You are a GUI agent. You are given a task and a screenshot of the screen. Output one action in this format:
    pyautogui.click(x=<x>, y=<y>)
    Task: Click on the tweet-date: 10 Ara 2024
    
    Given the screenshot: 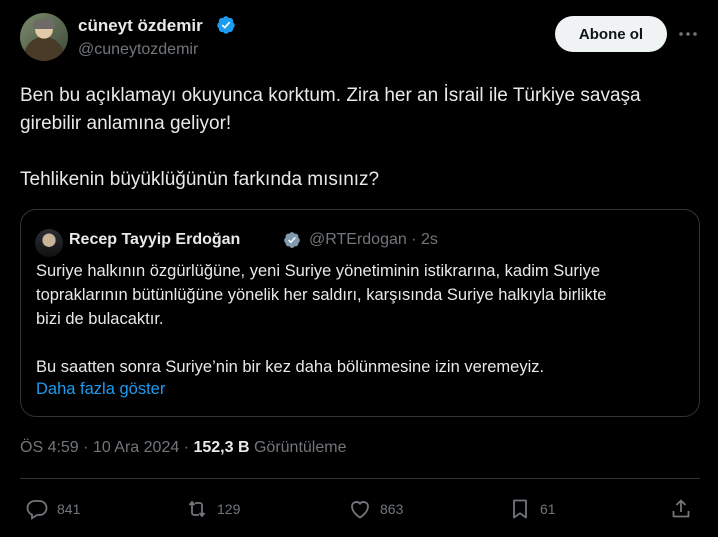 What is the action you would take?
    pyautogui.click(x=136, y=447)
    